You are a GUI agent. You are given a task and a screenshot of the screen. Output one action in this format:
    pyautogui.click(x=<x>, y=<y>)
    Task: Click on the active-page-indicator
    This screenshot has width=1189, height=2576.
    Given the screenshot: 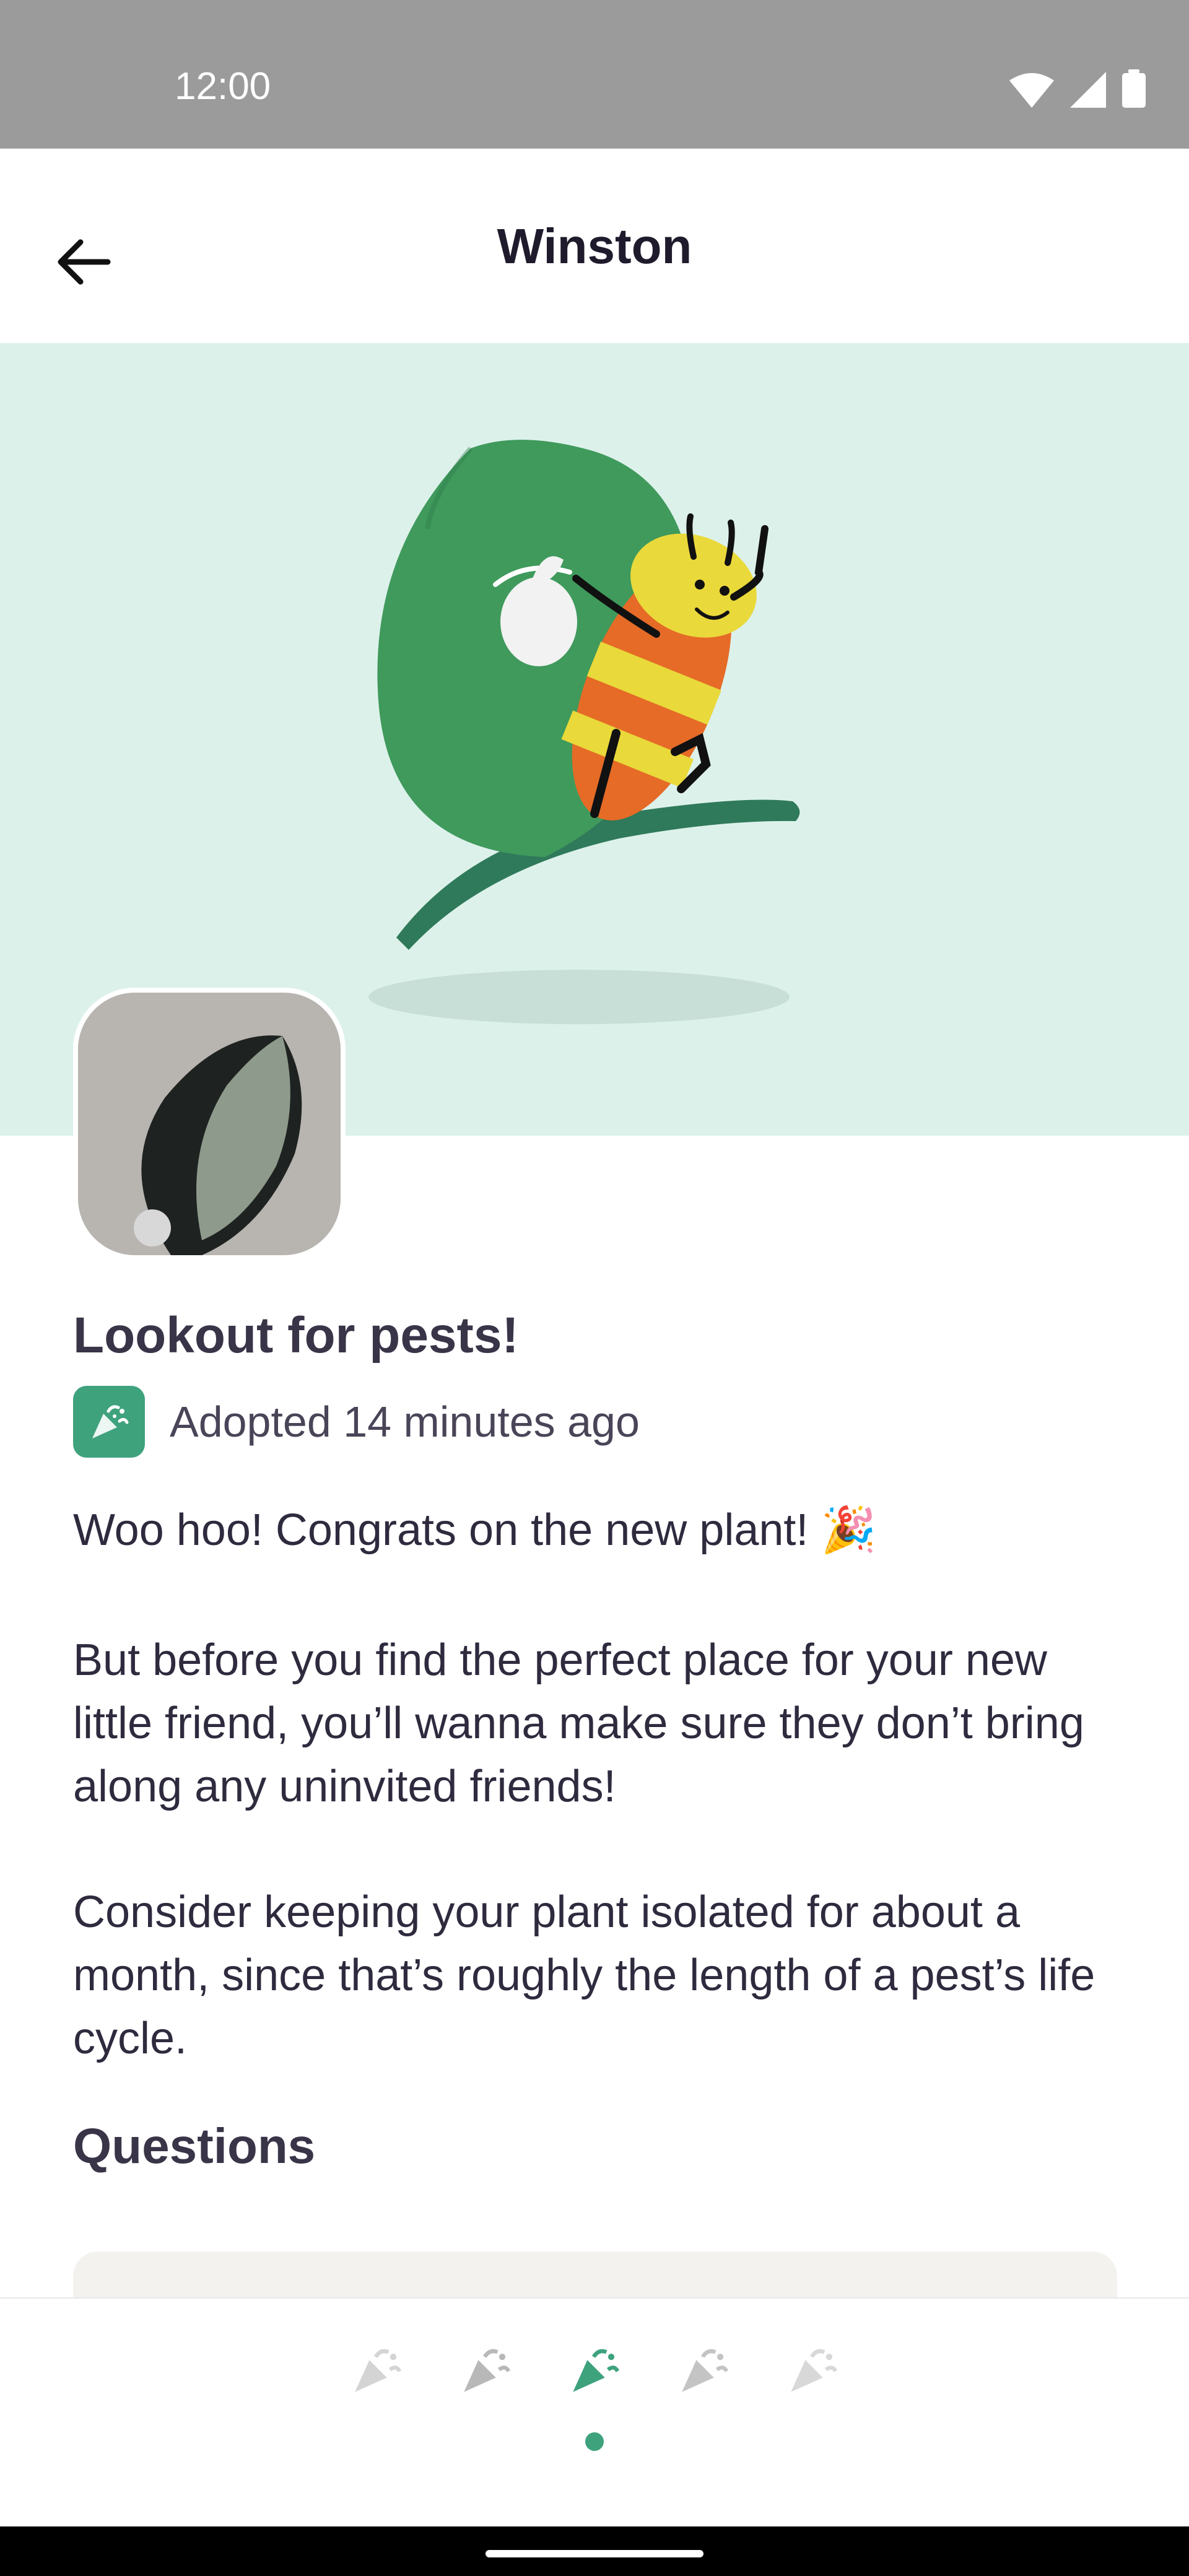 What is the action you would take?
    pyautogui.click(x=594, y=2441)
    